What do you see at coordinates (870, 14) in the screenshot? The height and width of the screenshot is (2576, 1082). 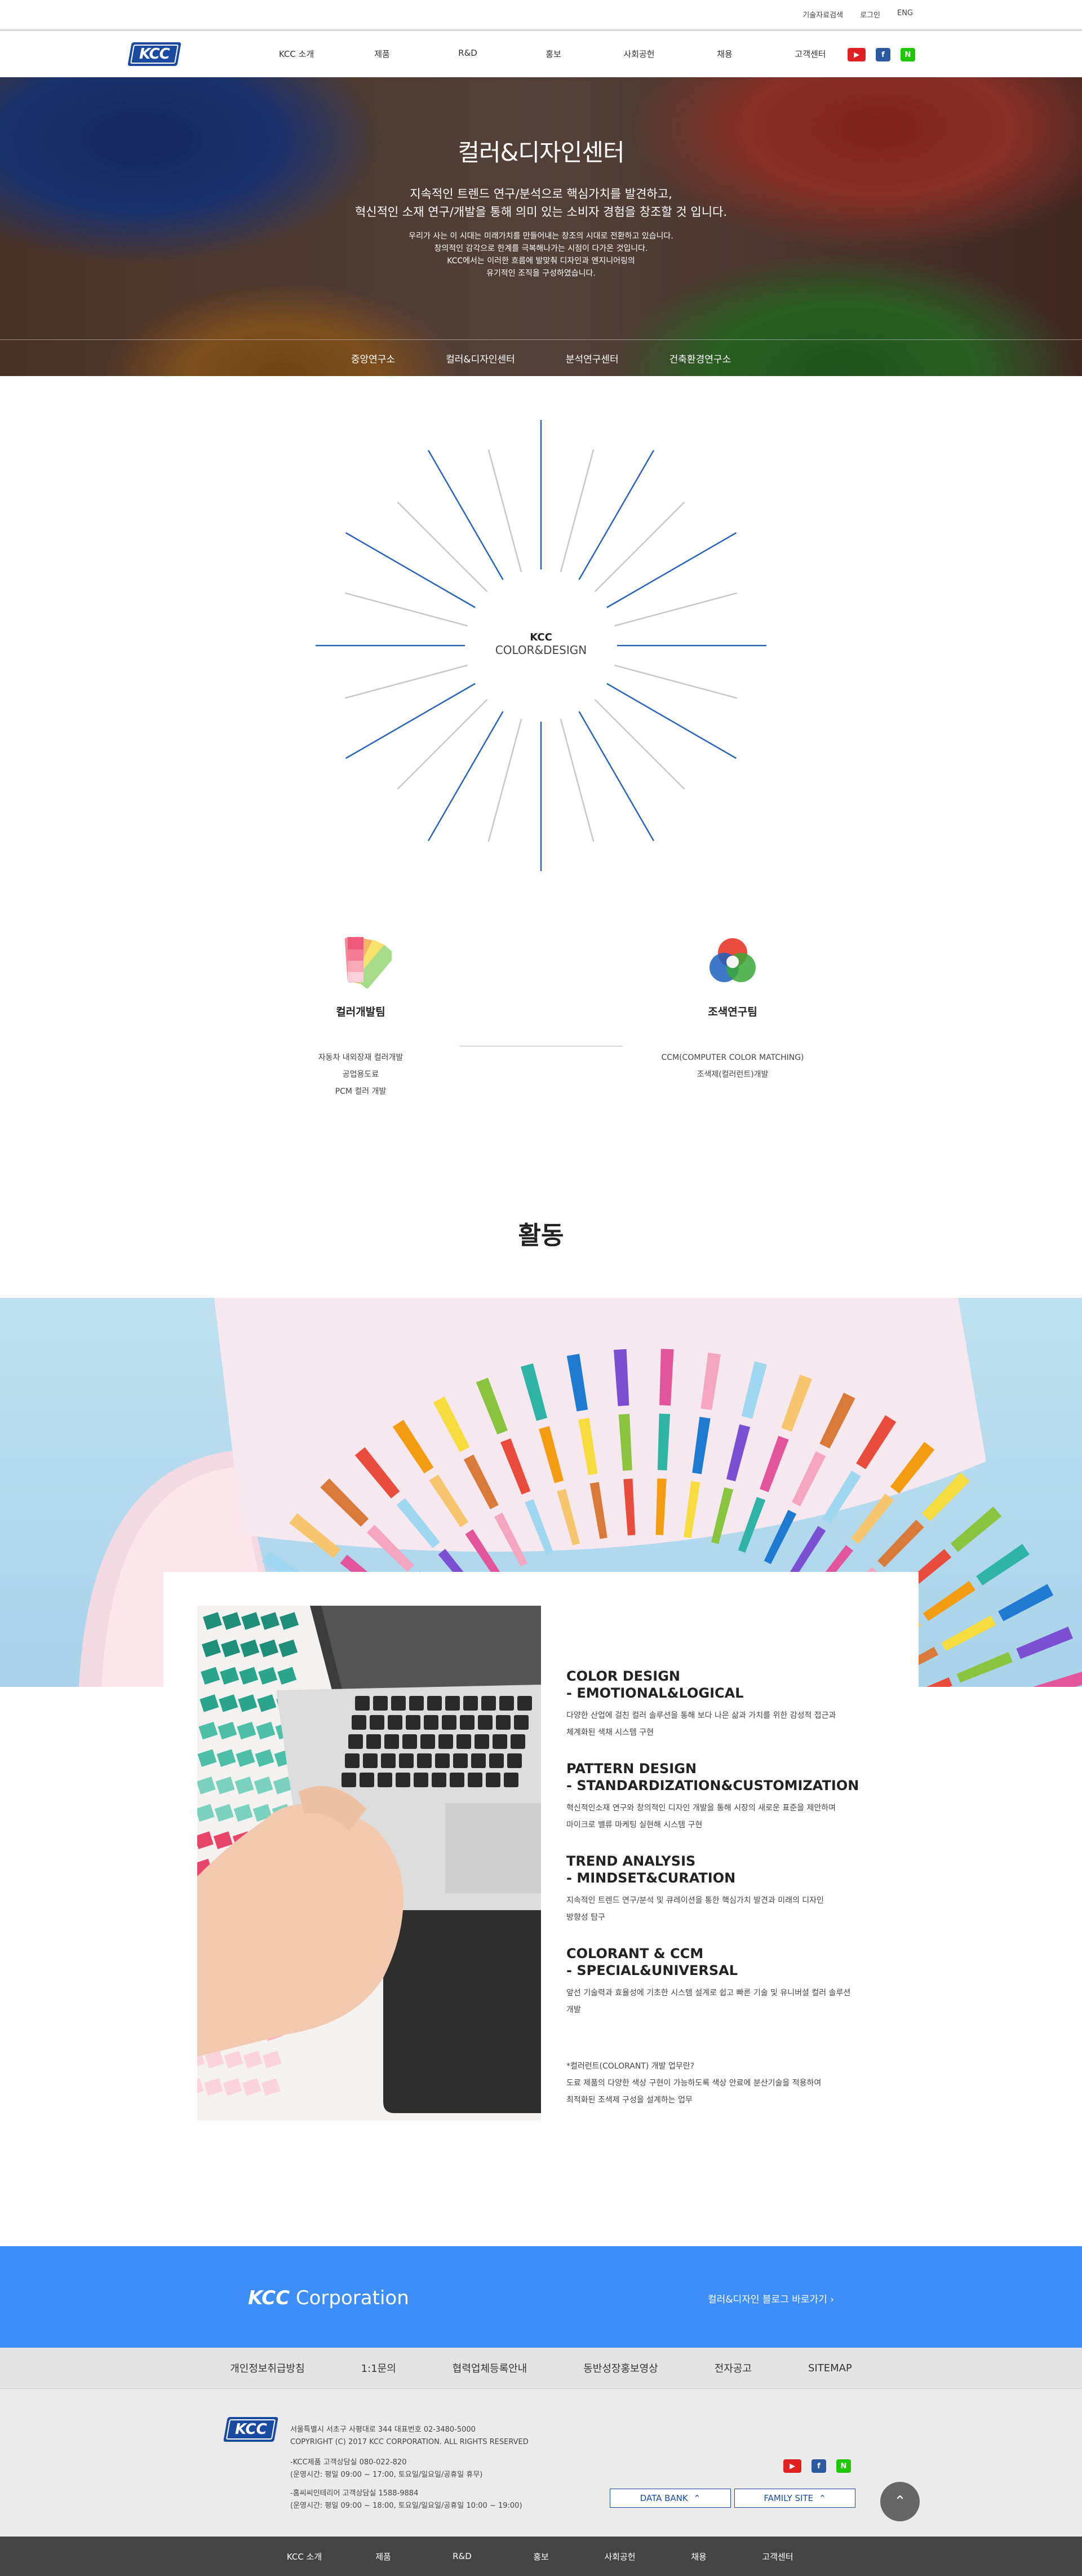 I see `login-link: 로그인` at bounding box center [870, 14].